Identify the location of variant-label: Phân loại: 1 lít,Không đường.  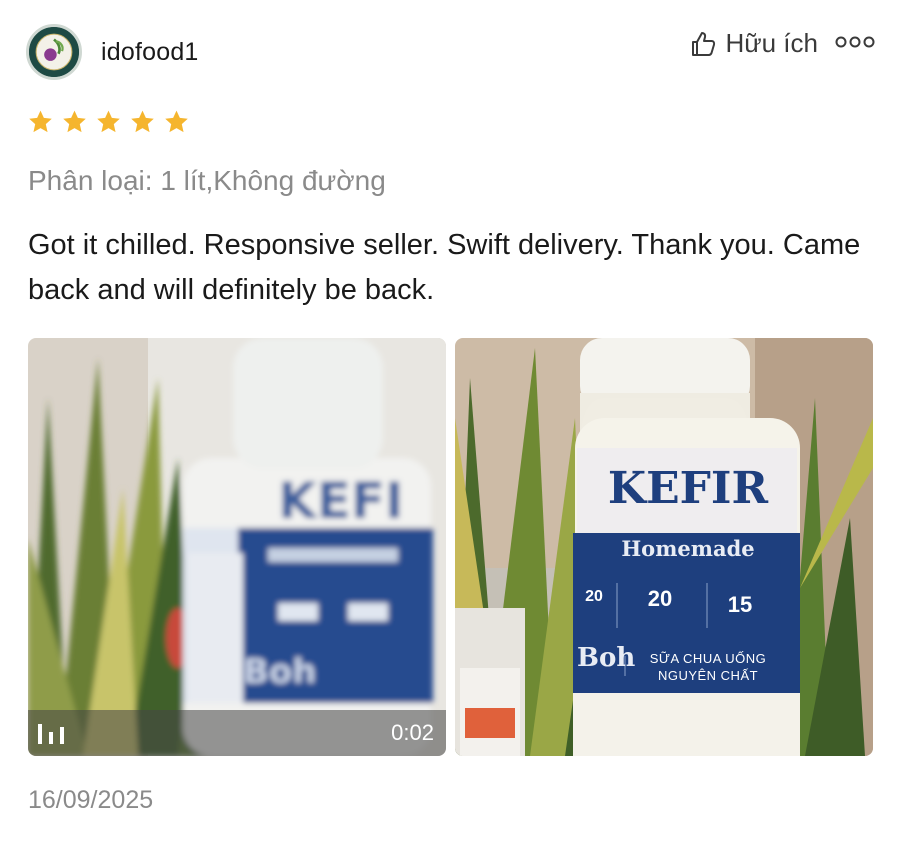
(207, 180).